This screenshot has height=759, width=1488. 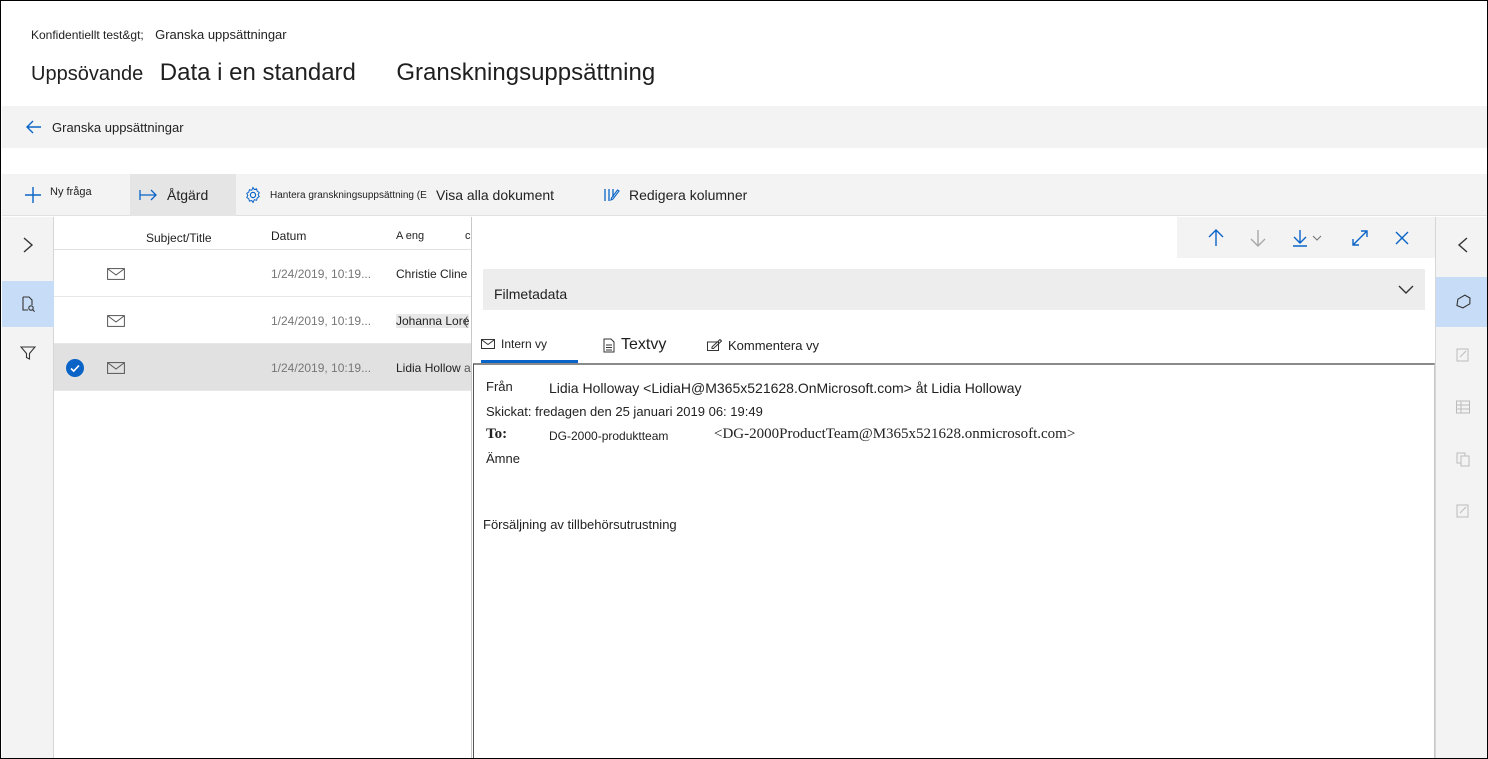 I want to click on table-row: 1/24/2019, 10:19... Johanna Lore (, so click(x=262, y=320).